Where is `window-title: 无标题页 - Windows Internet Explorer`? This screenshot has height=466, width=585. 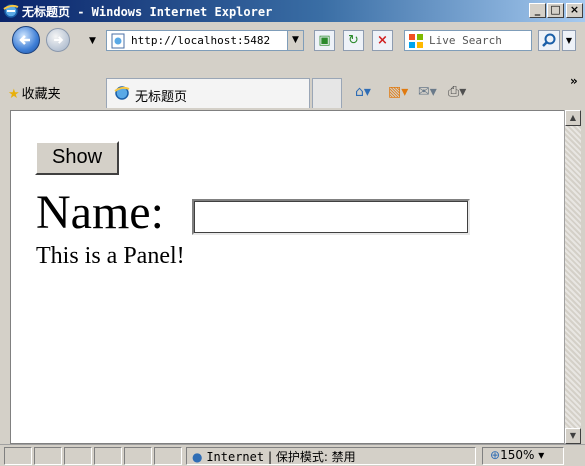 window-title: 无标题页 - Windows Internet Explorer is located at coordinates (147, 12).